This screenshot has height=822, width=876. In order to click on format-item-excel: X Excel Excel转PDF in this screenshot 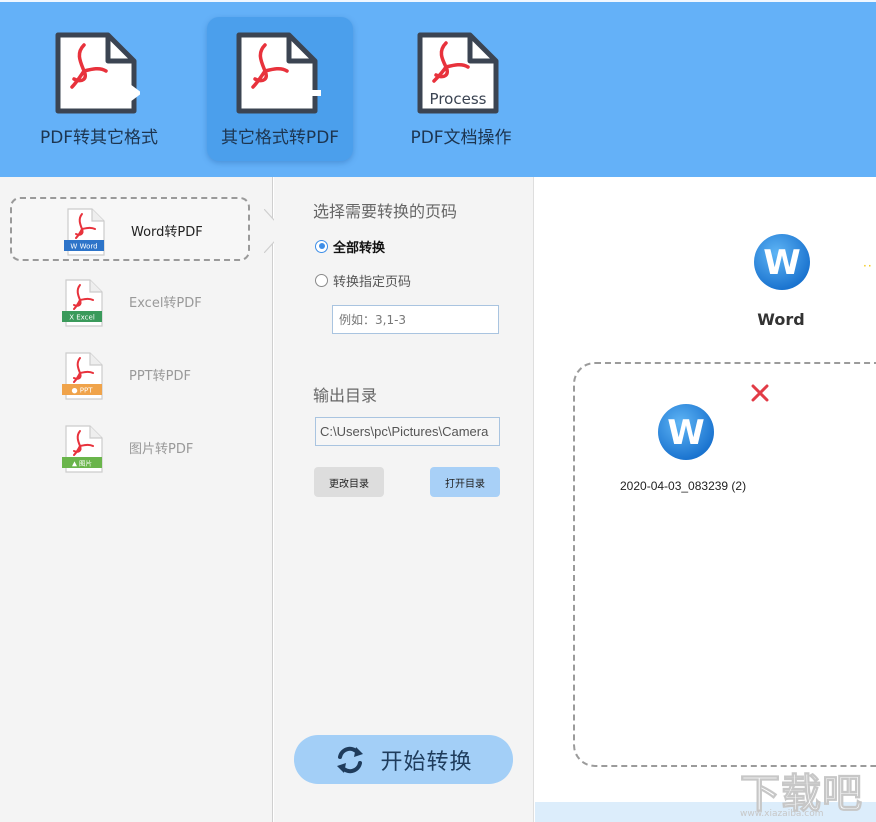, I will do `click(130, 302)`.